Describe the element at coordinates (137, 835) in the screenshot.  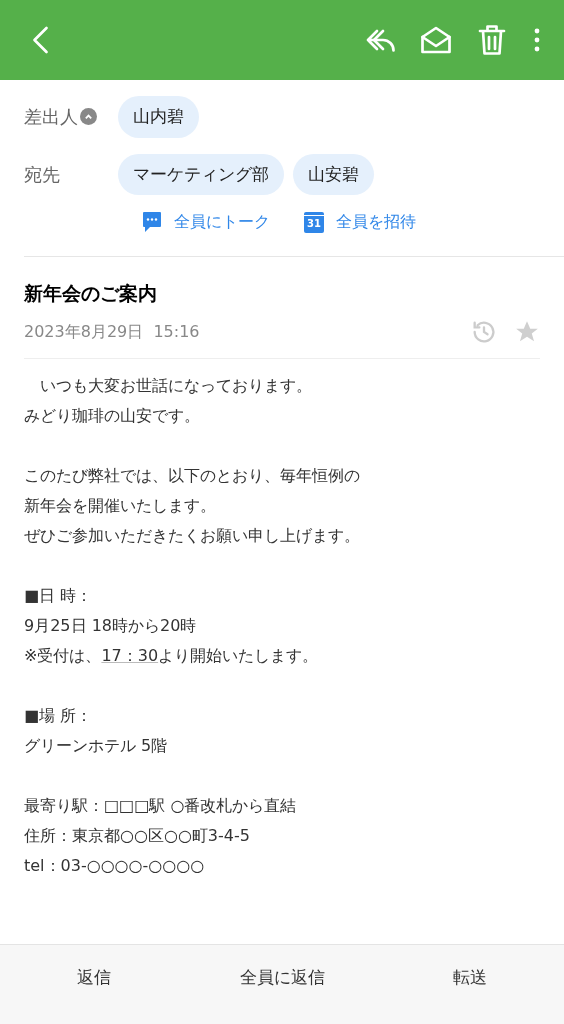
I see `body-line: 住所：東京都○○区○○町3-4-5` at that location.